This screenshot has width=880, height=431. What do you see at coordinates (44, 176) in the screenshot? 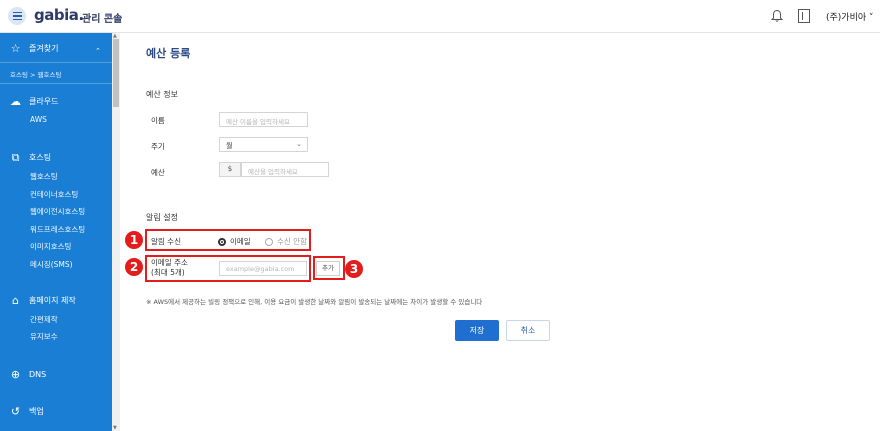
I see `sidebar-item-web-hosting: 웹호스팅` at bounding box center [44, 176].